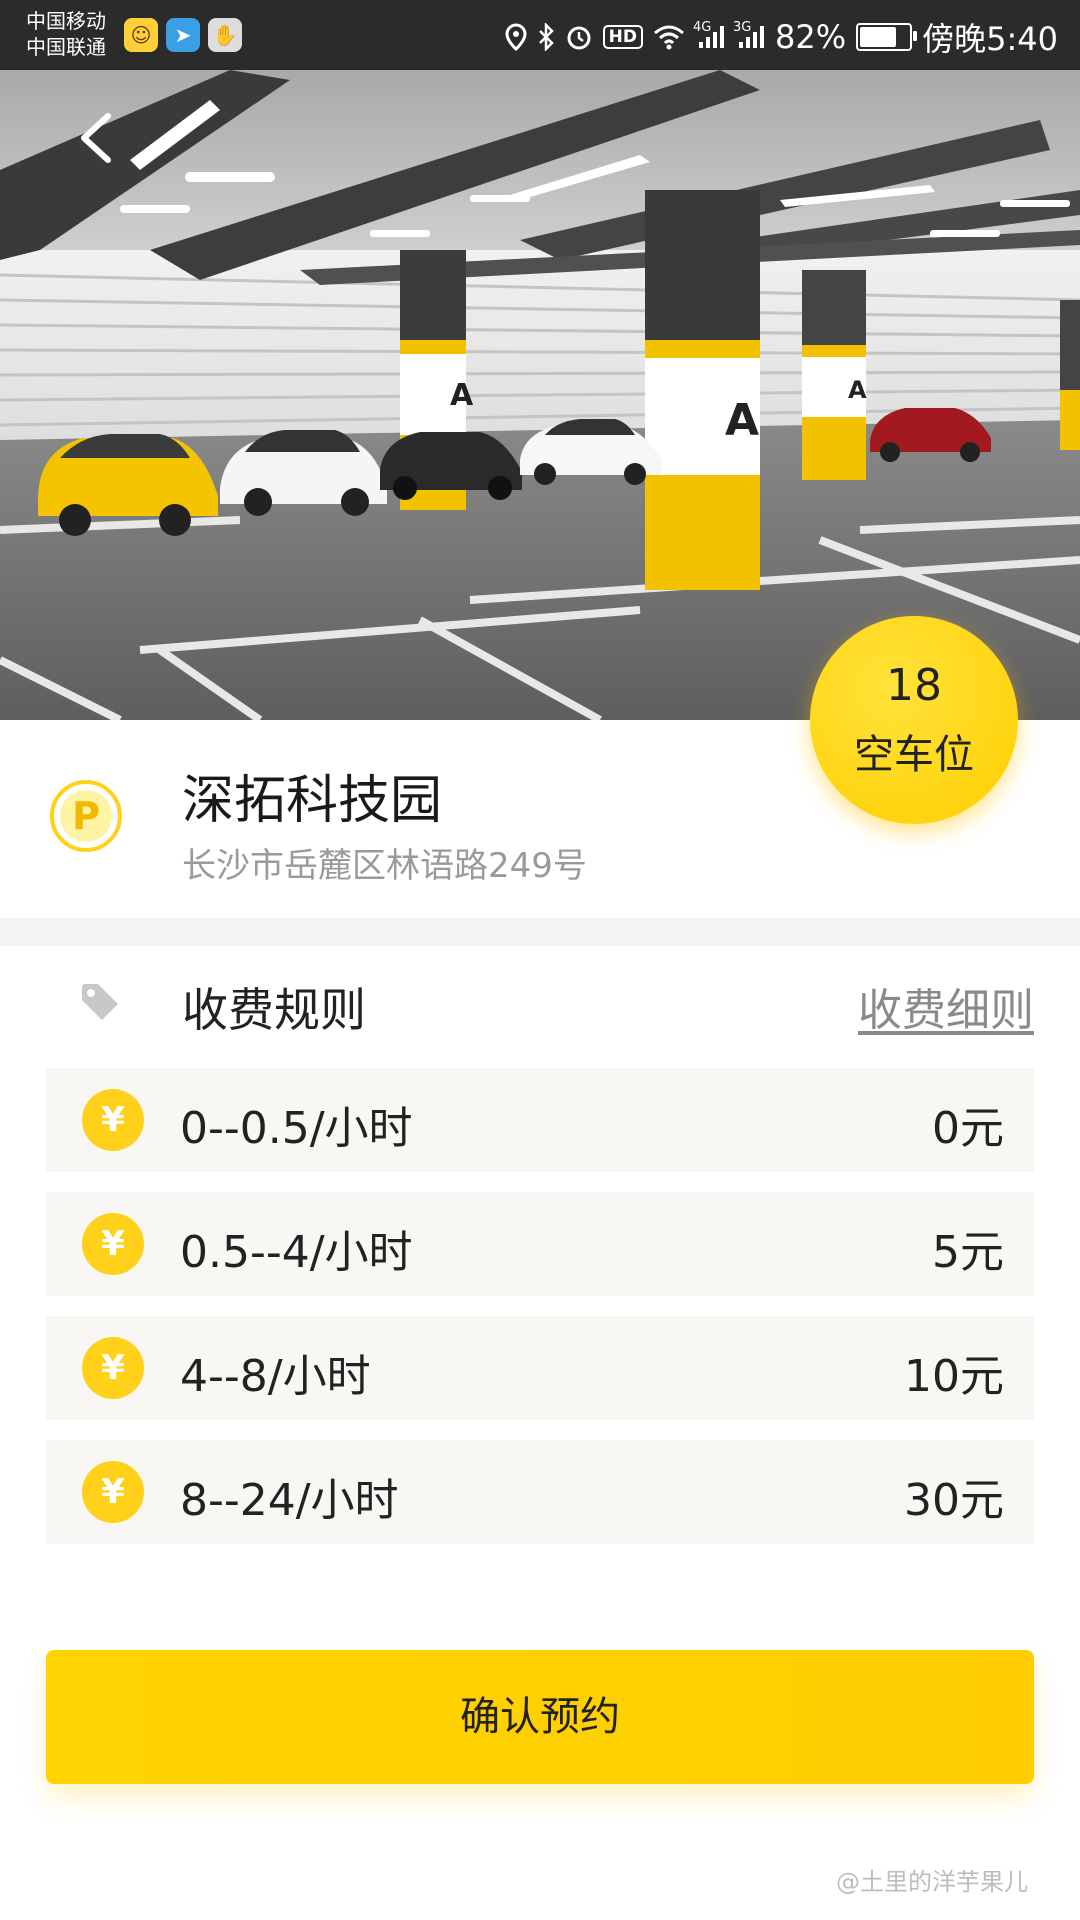 The height and width of the screenshot is (1920, 1080). What do you see at coordinates (296, 1128) in the screenshot?
I see `fee-time-range: 0--0.5/小时` at bounding box center [296, 1128].